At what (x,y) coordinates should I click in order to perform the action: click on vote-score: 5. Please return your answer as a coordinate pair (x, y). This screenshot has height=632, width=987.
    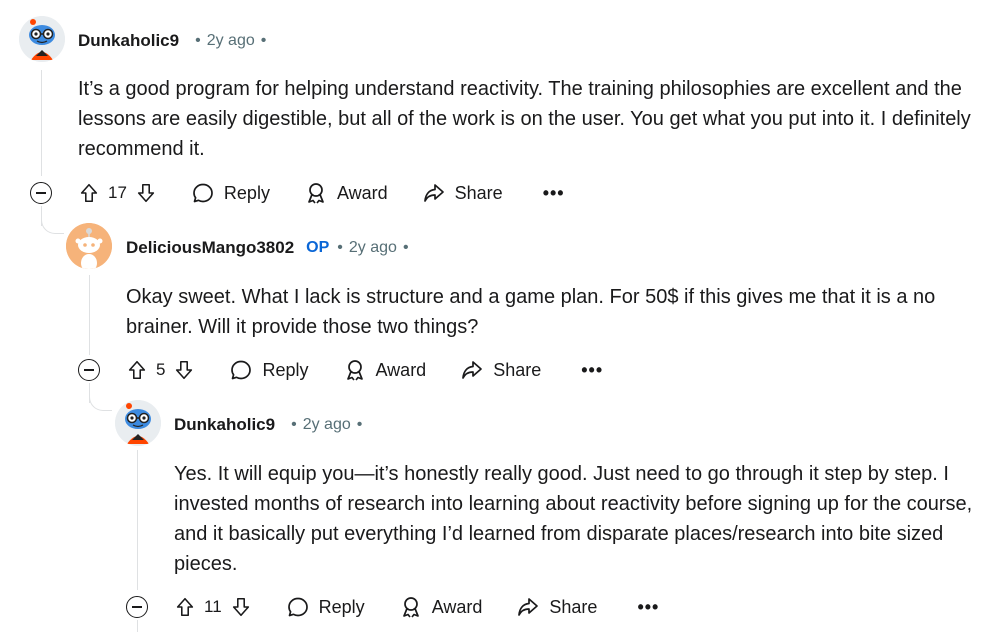
    Looking at the image, I should click on (161, 369).